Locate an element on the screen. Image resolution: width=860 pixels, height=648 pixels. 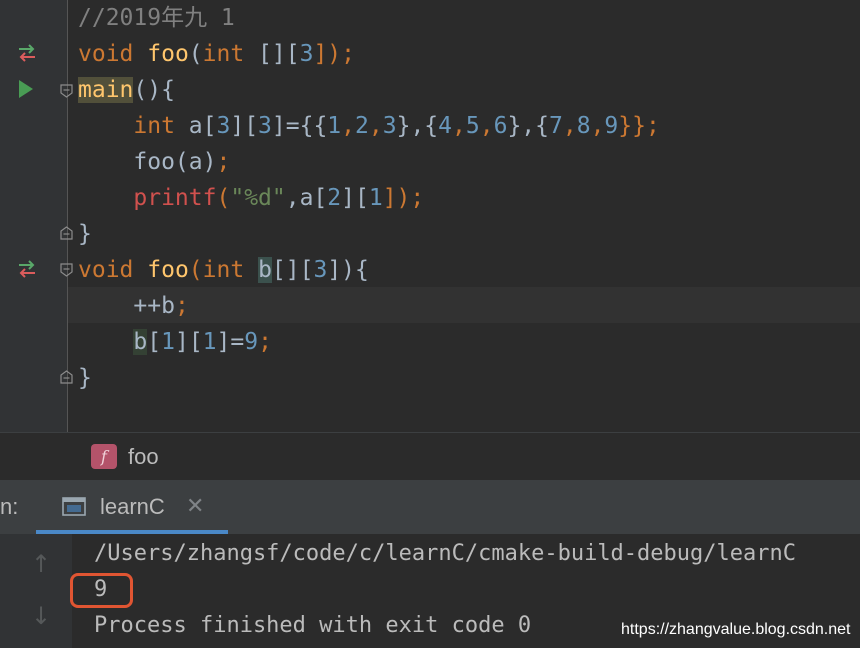
code-line-3: main(){ is located at coordinates (126, 90).